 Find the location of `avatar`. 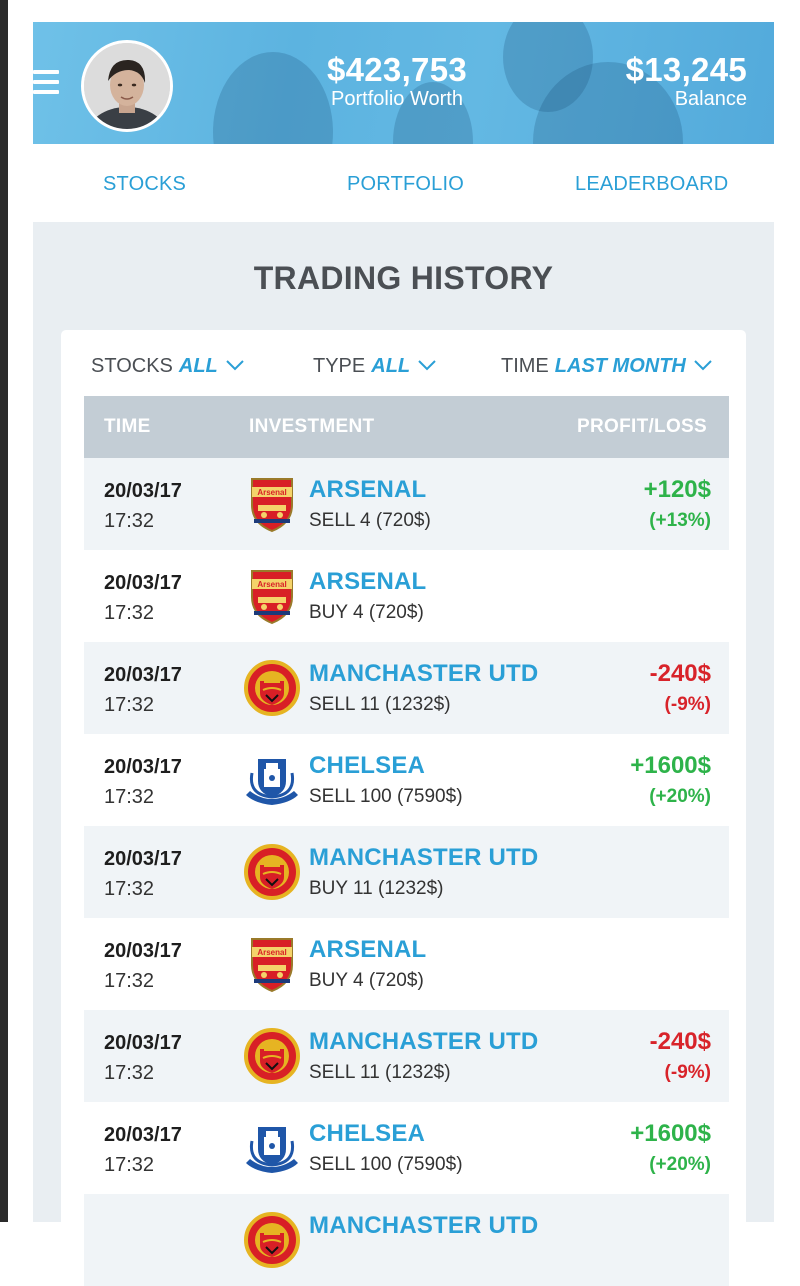

avatar is located at coordinates (127, 86).